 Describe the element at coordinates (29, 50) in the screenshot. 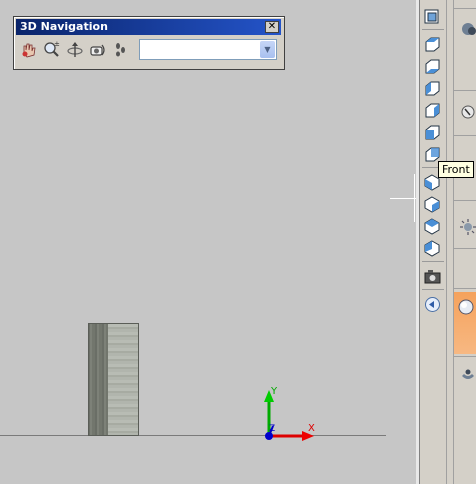

I see `pan-icon` at that location.